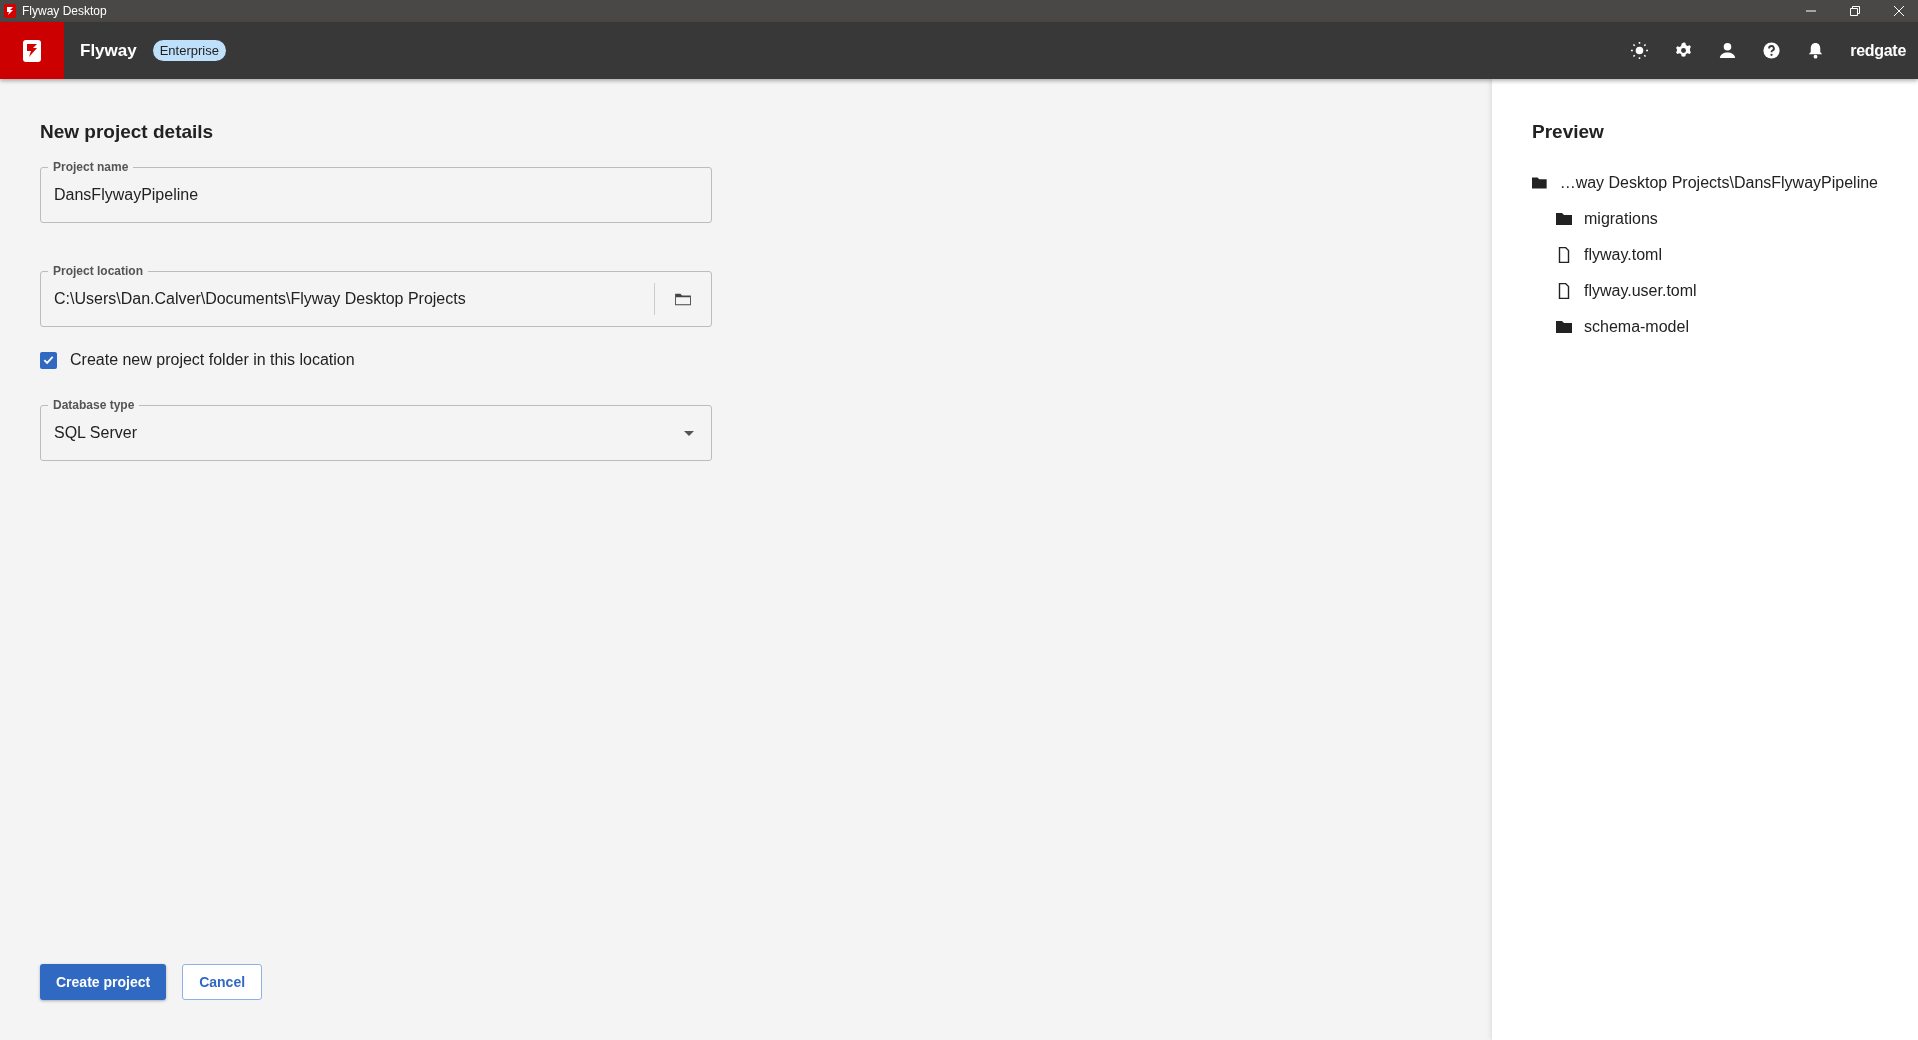  Describe the element at coordinates (1718, 183) in the screenshot. I see `tree-item: …way Desktop Projects\DansFlywayPipeline` at that location.